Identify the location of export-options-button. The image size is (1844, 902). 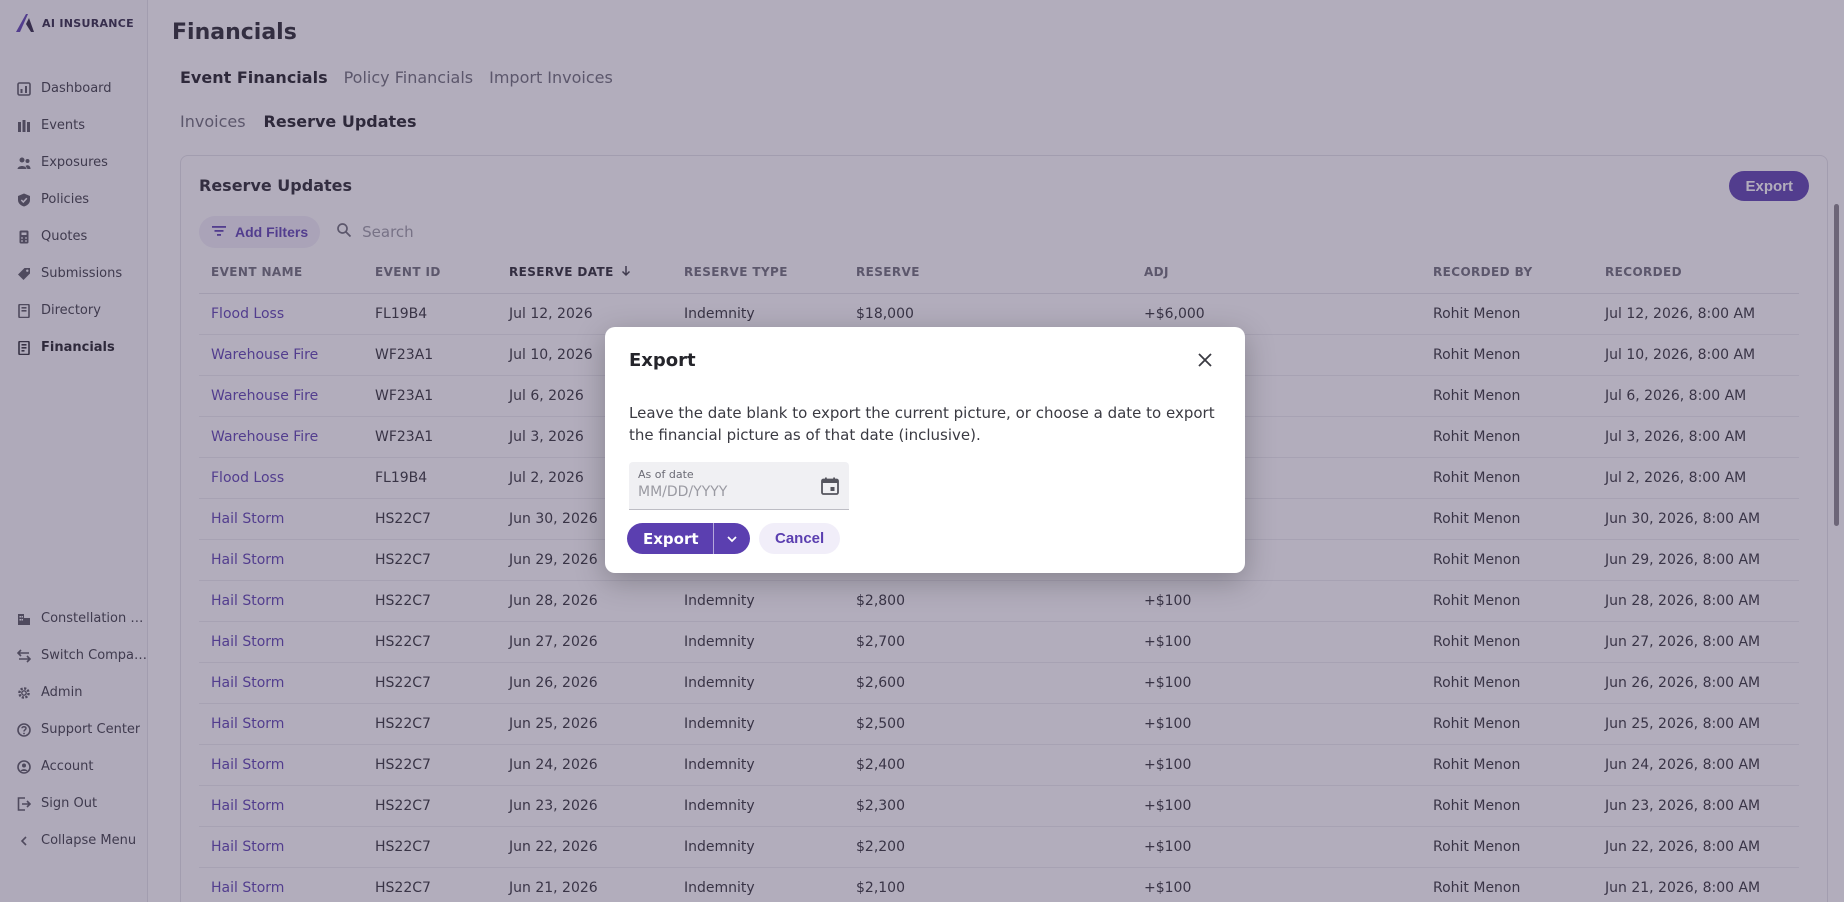
(732, 538).